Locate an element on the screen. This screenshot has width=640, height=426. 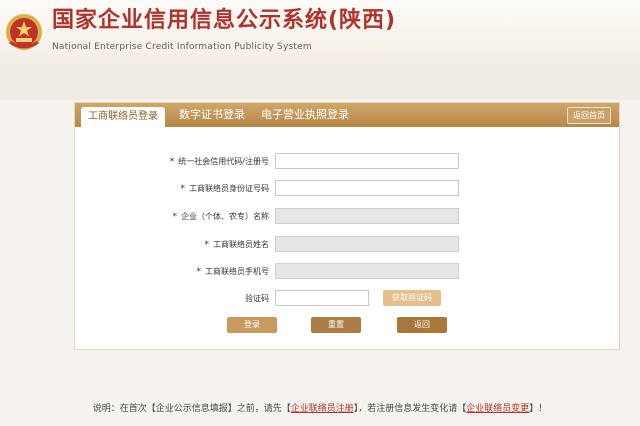
id-number-label-text: 工商联络员身份证号码 is located at coordinates (229, 188).